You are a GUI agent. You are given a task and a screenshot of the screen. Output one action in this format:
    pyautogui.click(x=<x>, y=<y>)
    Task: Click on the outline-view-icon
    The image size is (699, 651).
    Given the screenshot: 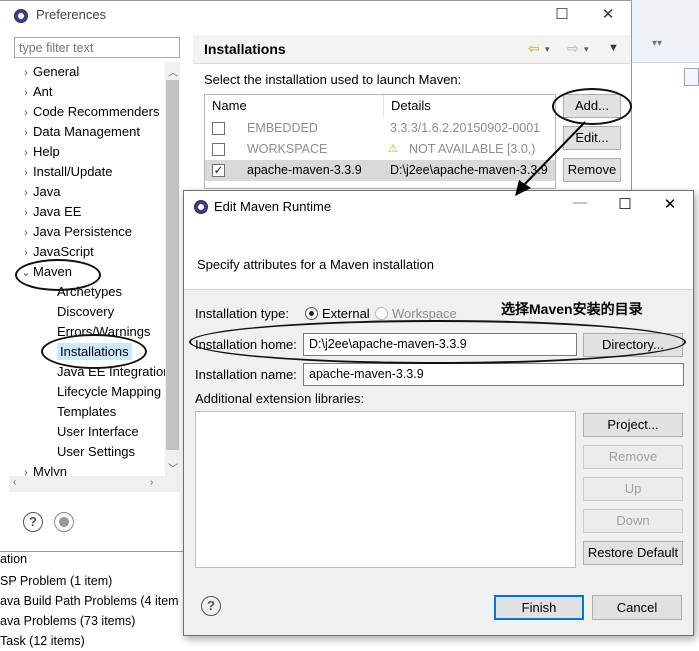 What is the action you would take?
    pyautogui.click(x=691, y=77)
    